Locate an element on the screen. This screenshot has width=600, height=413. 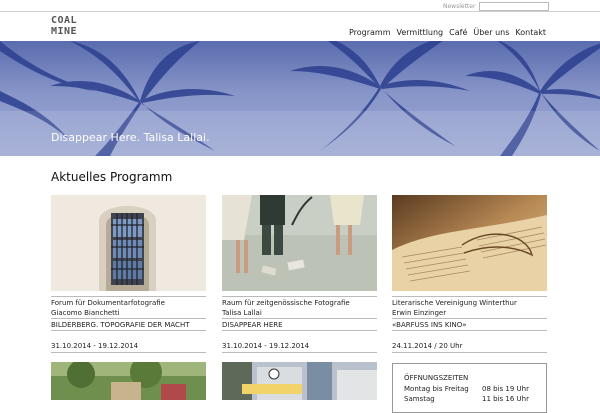
card-artist: Talisa Lallai is located at coordinates (242, 313).